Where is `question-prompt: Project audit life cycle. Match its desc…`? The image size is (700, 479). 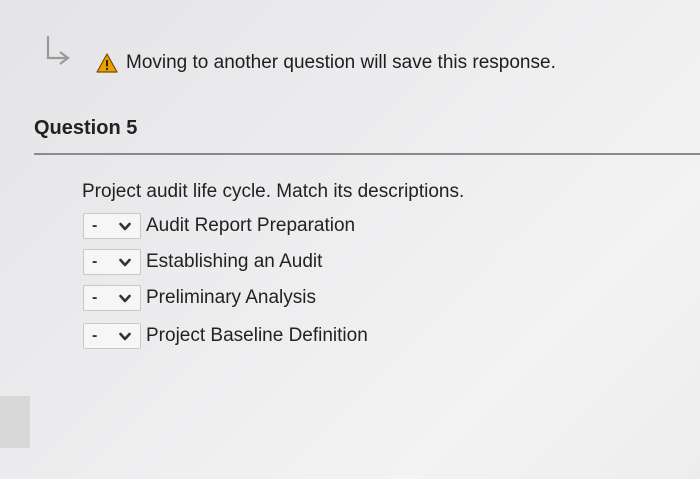 question-prompt: Project audit life cycle. Match its desc… is located at coordinates (273, 191).